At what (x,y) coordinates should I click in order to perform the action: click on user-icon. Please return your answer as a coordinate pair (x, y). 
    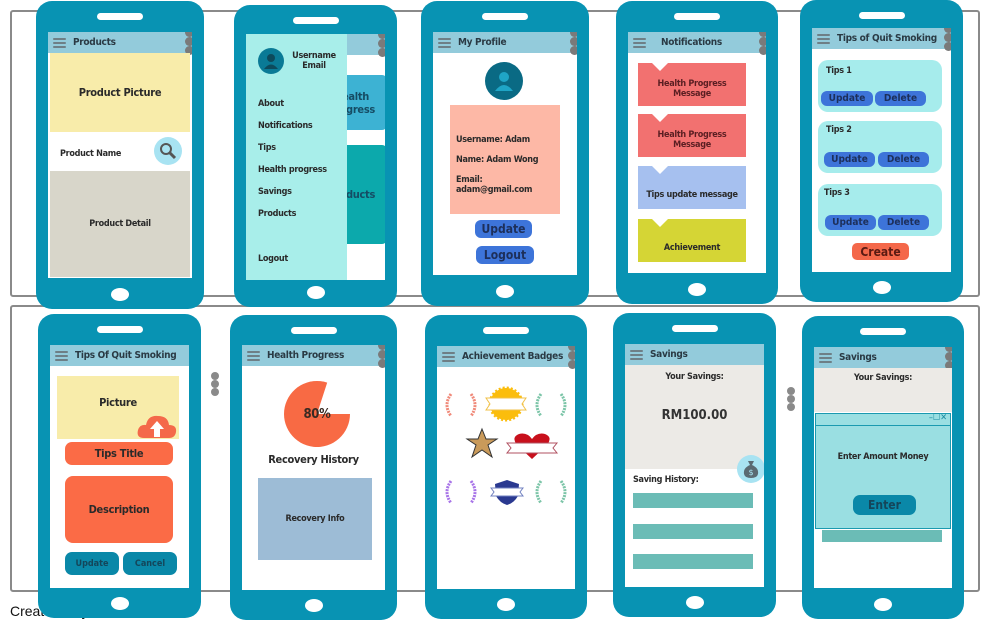
    Looking at the image, I should click on (504, 81).